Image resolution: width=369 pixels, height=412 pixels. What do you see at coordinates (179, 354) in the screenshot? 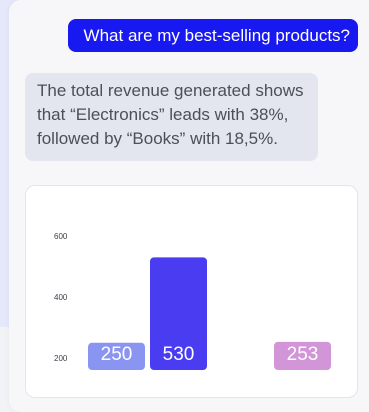
I see `bar-value-label: 530` at bounding box center [179, 354].